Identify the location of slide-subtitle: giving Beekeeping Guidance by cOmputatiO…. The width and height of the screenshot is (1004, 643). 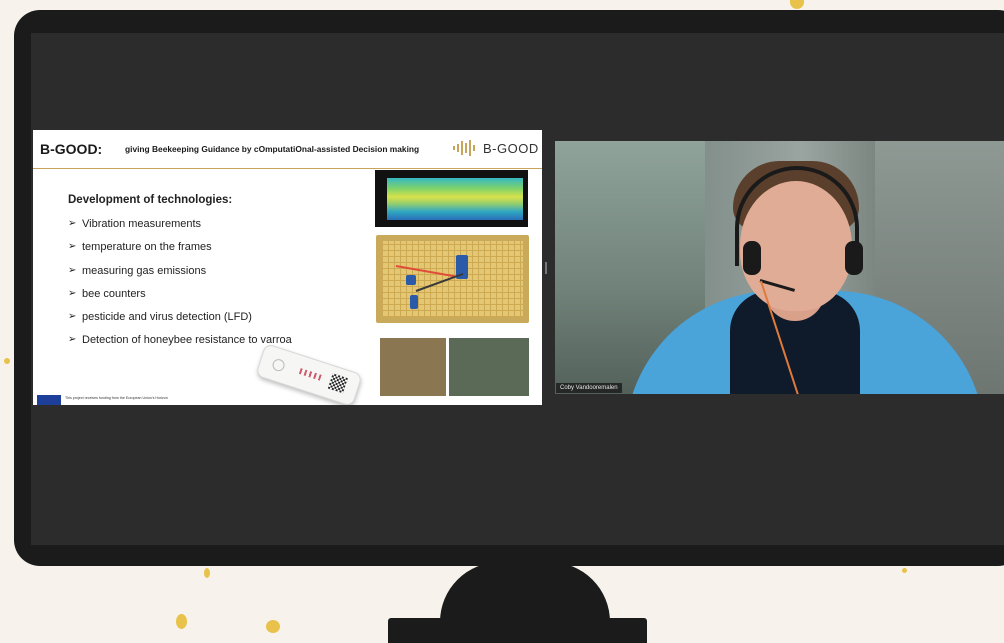
(272, 149).